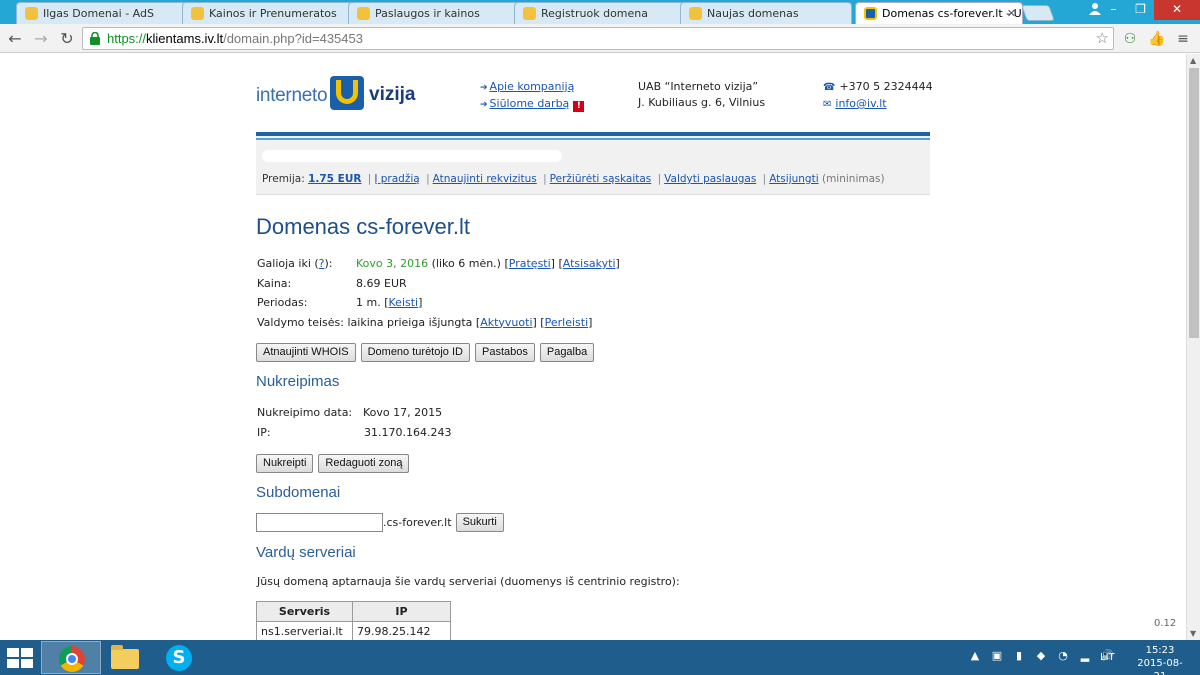  What do you see at coordinates (479, 522) in the screenshot?
I see `create-subdomain-button: Sukurti` at bounding box center [479, 522].